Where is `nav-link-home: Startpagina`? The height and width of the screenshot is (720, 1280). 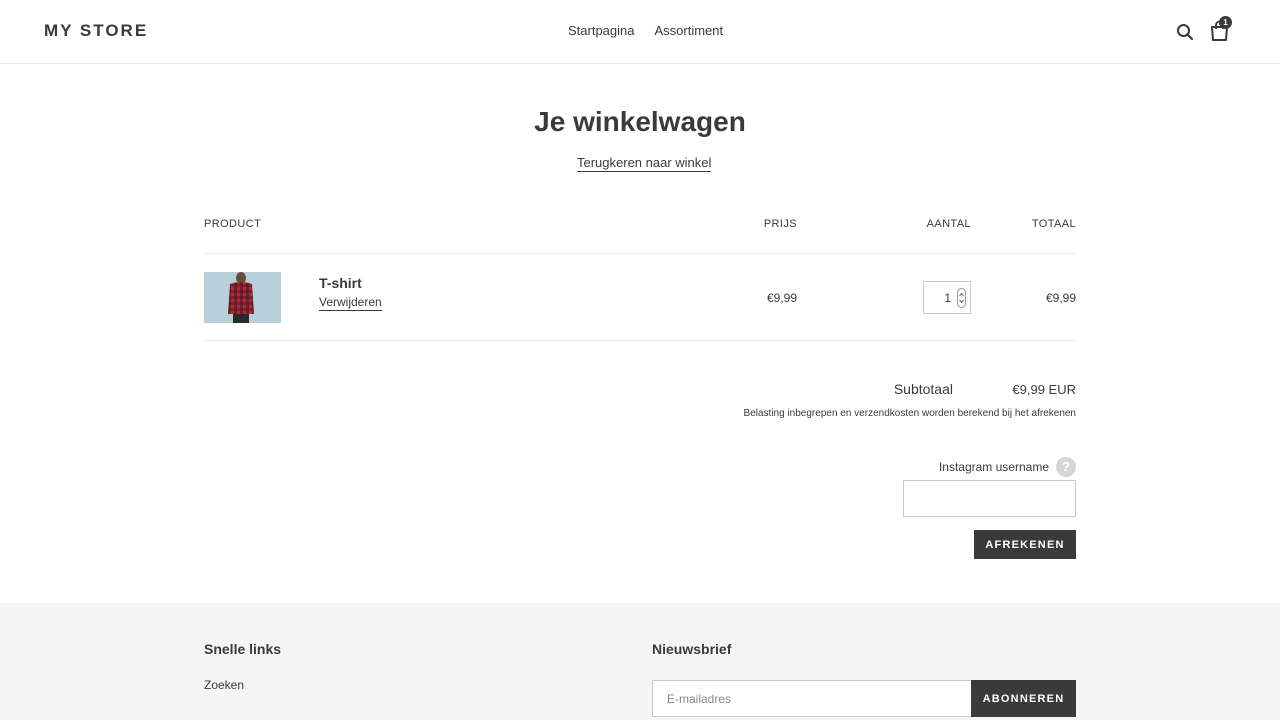
nav-link-home: Startpagina is located at coordinates (601, 30).